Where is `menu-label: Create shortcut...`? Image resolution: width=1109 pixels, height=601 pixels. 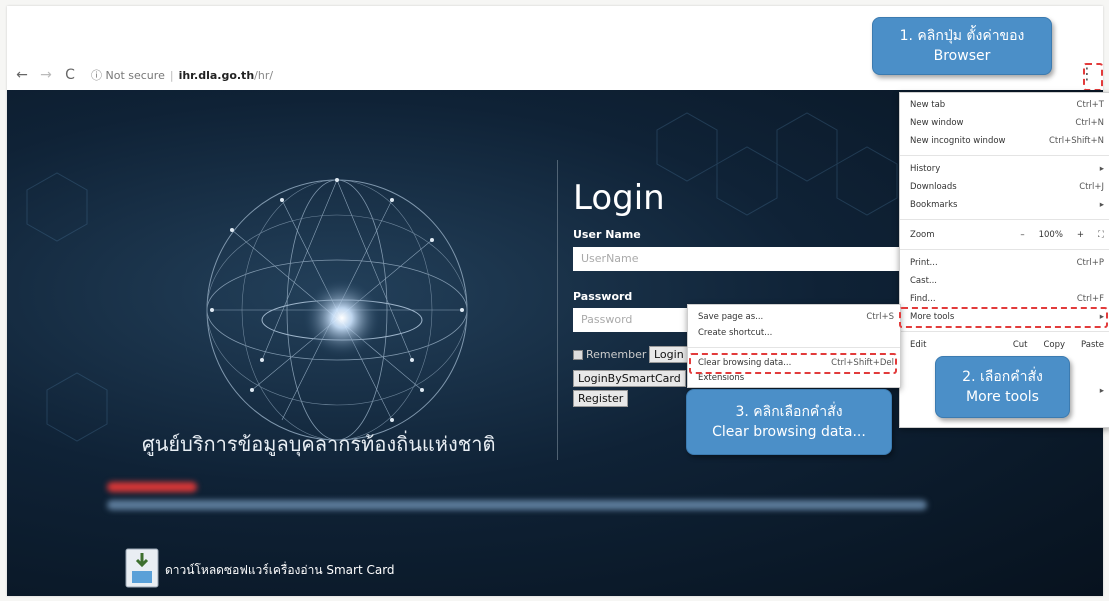
menu-label: Create shortcut... is located at coordinates (735, 333).